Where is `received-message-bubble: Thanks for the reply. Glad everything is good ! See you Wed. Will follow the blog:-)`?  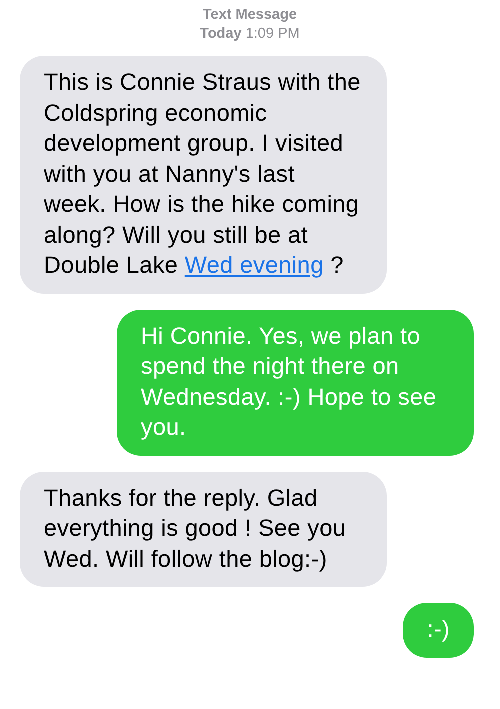 received-message-bubble: Thanks for the reply. Glad everything is good ! See you Wed. Will follow the blog:-) is located at coordinates (203, 529).